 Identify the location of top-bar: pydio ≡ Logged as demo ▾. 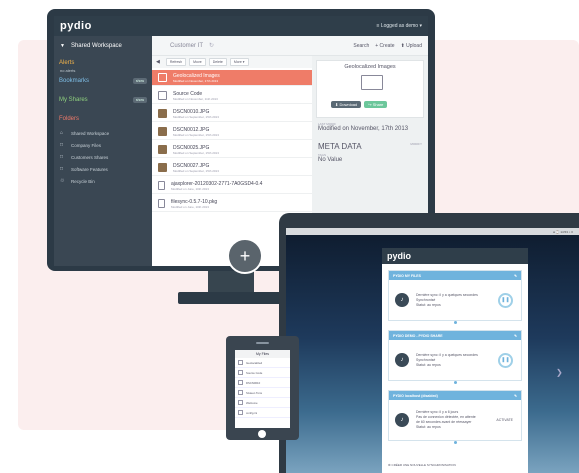
(241, 26).